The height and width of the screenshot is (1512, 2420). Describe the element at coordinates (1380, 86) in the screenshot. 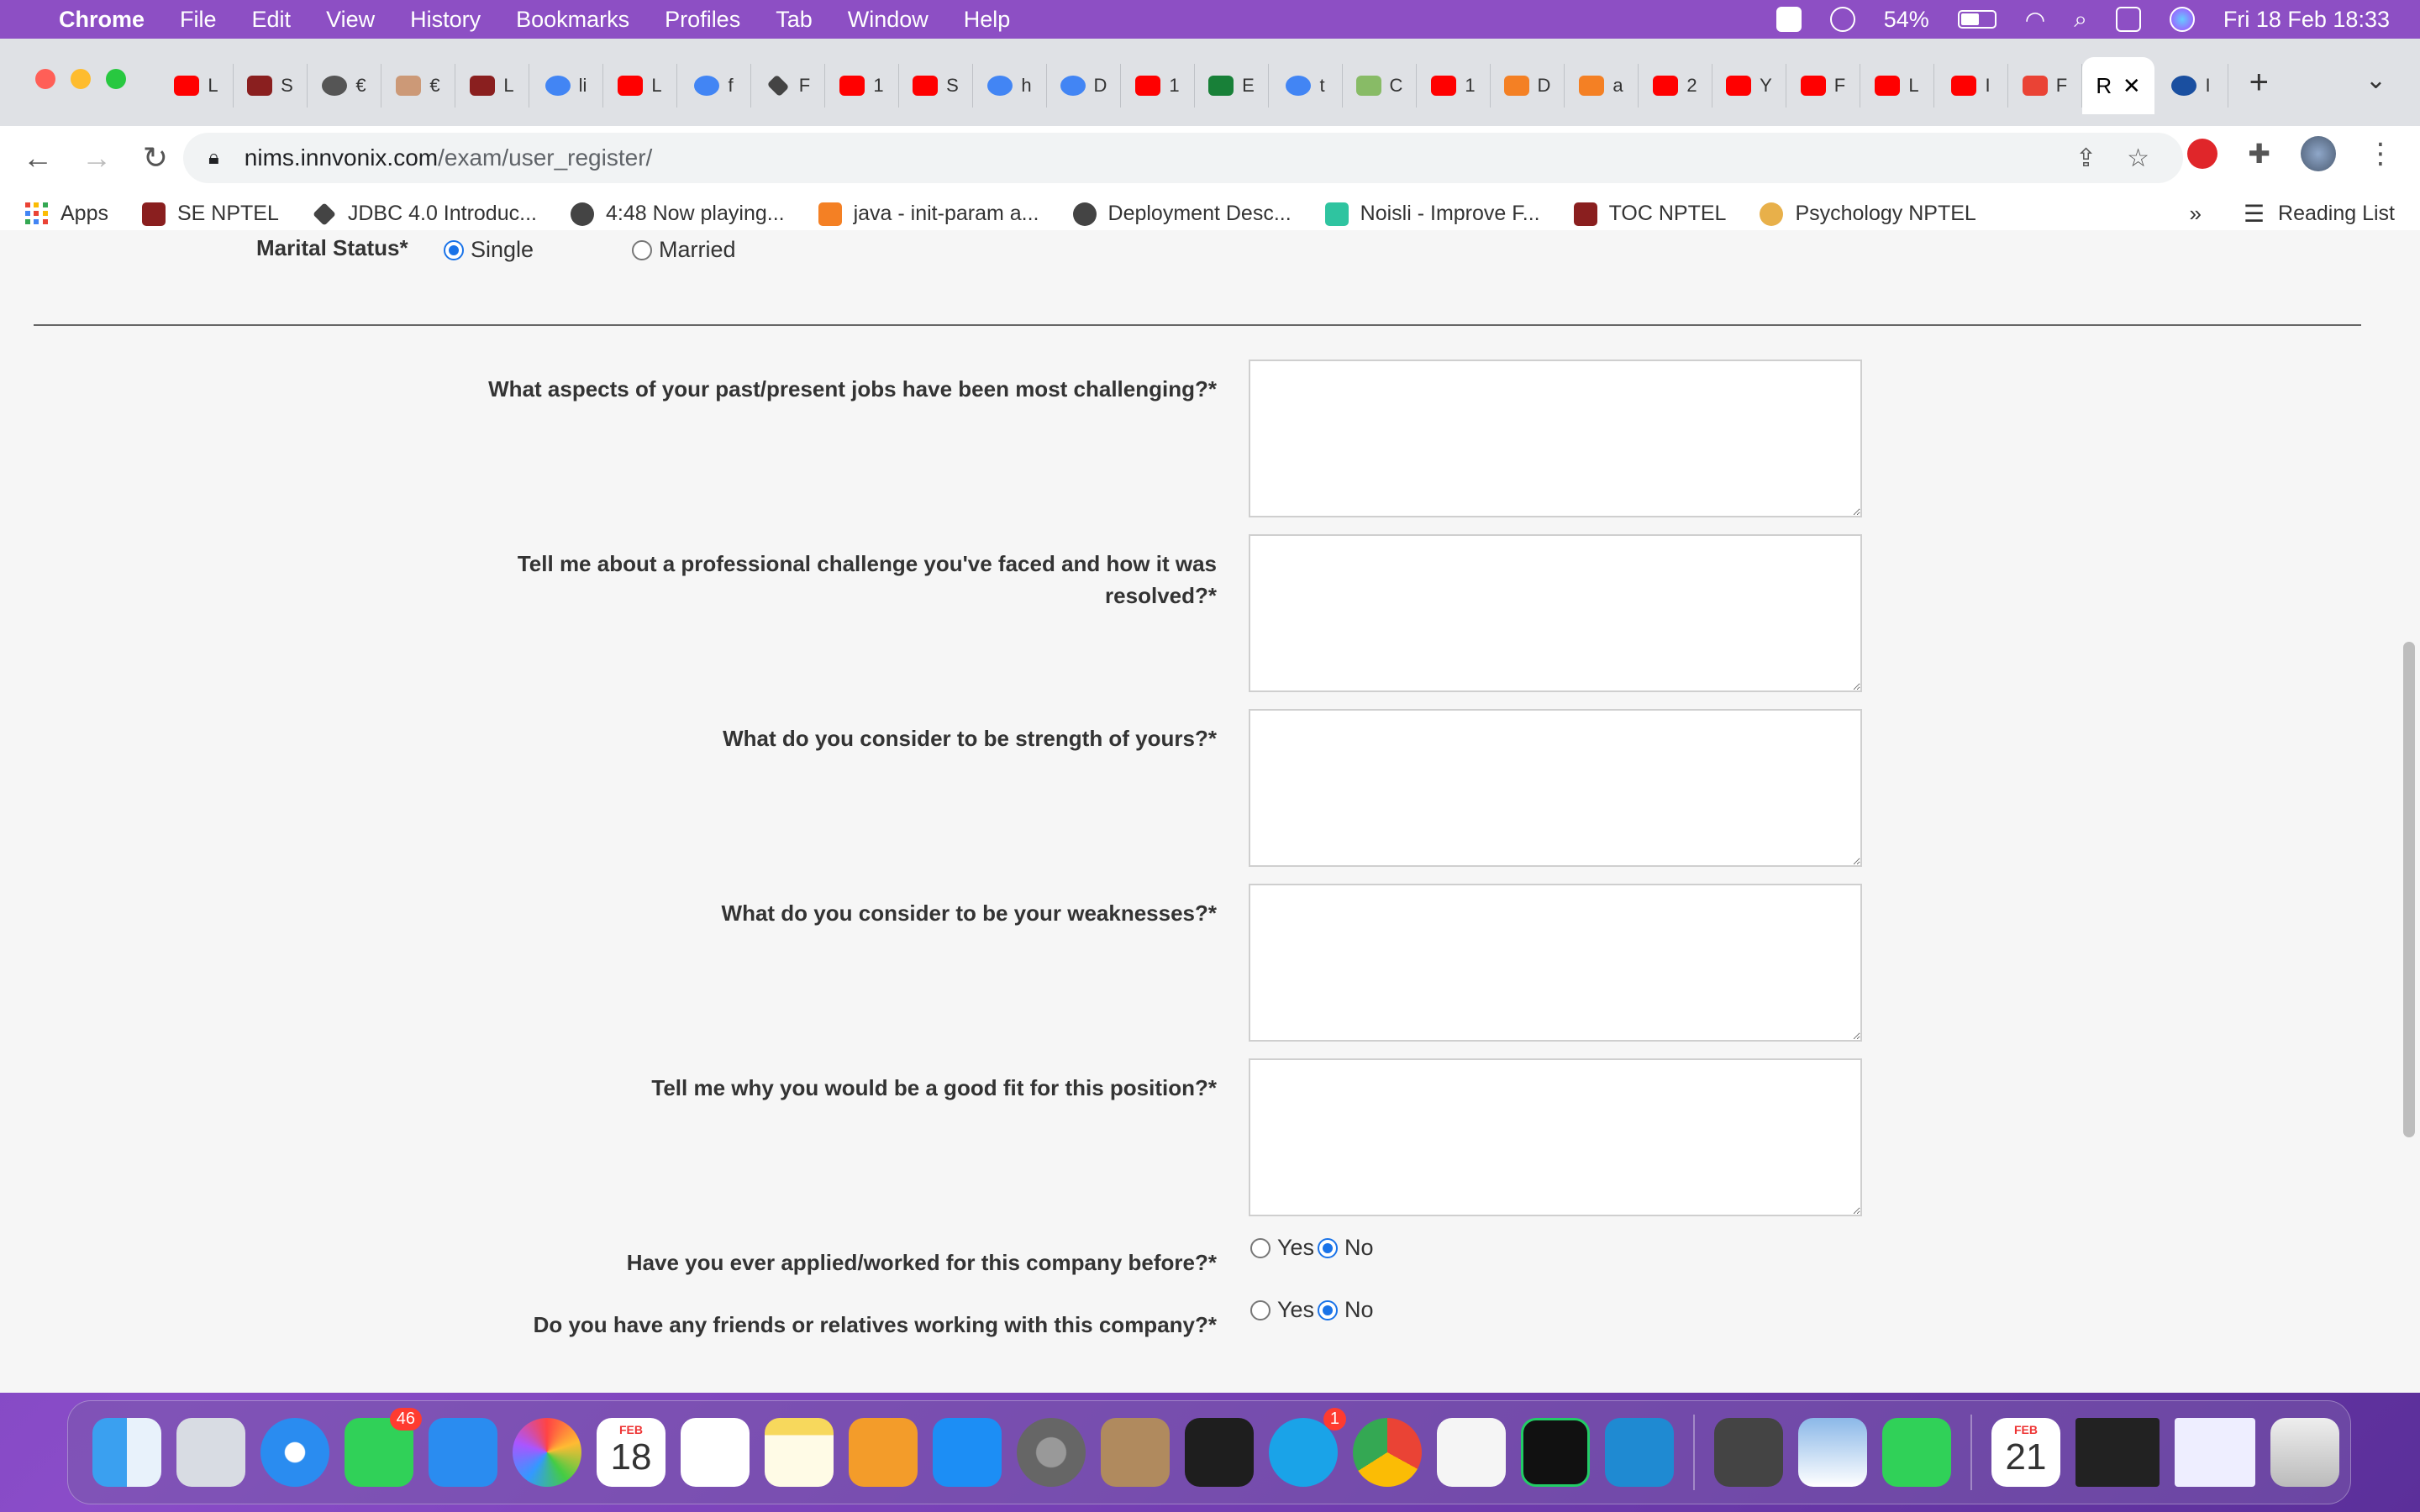

I see `tab: C` at that location.